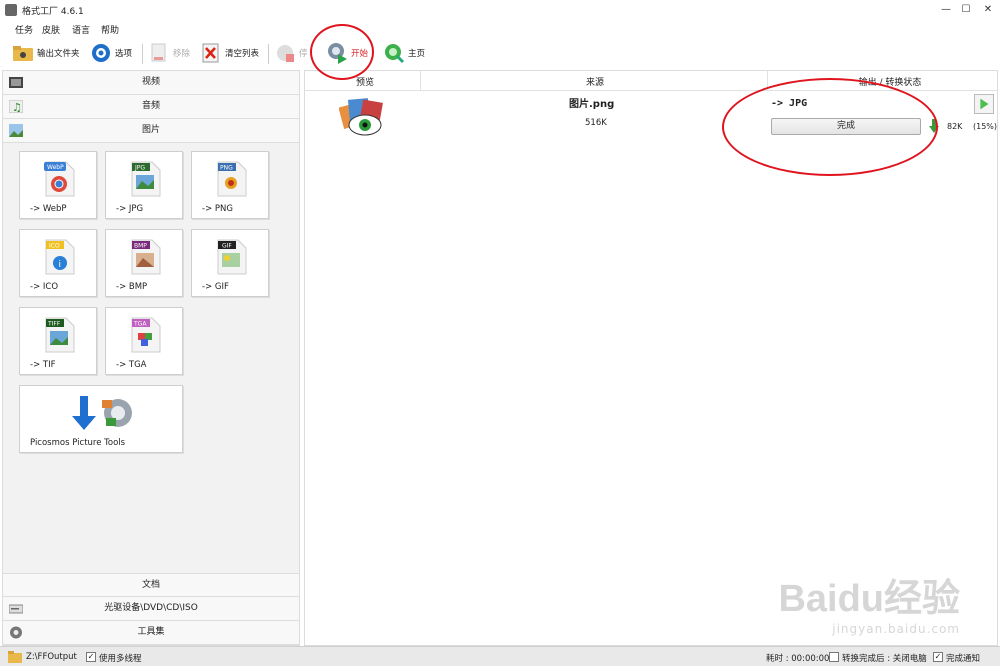 This screenshot has width=1000, height=666. What do you see at coordinates (102, 413) in the screenshot?
I see `picosmos-tools-icon` at bounding box center [102, 413].